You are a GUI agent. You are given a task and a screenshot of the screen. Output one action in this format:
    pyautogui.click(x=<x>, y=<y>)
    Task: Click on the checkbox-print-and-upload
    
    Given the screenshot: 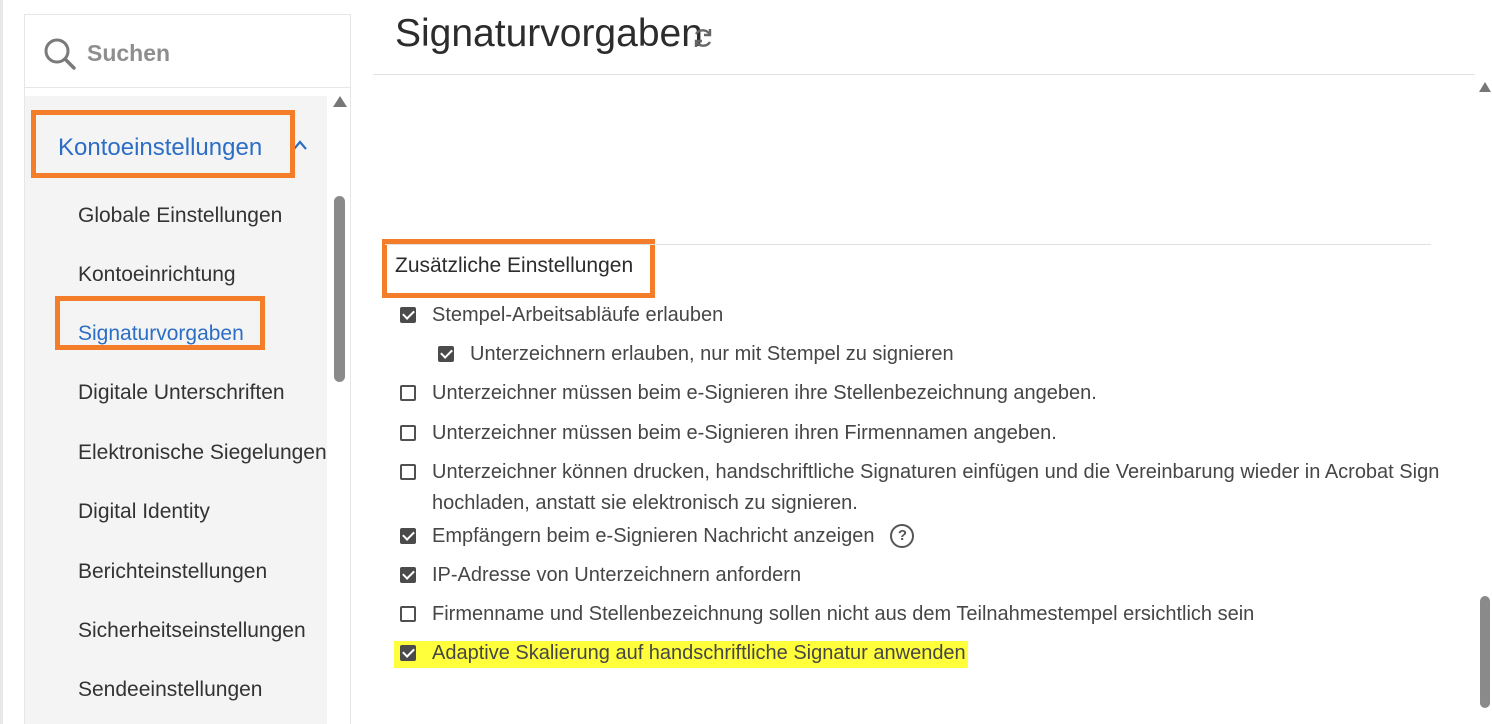 What is the action you would take?
    pyautogui.click(x=408, y=472)
    